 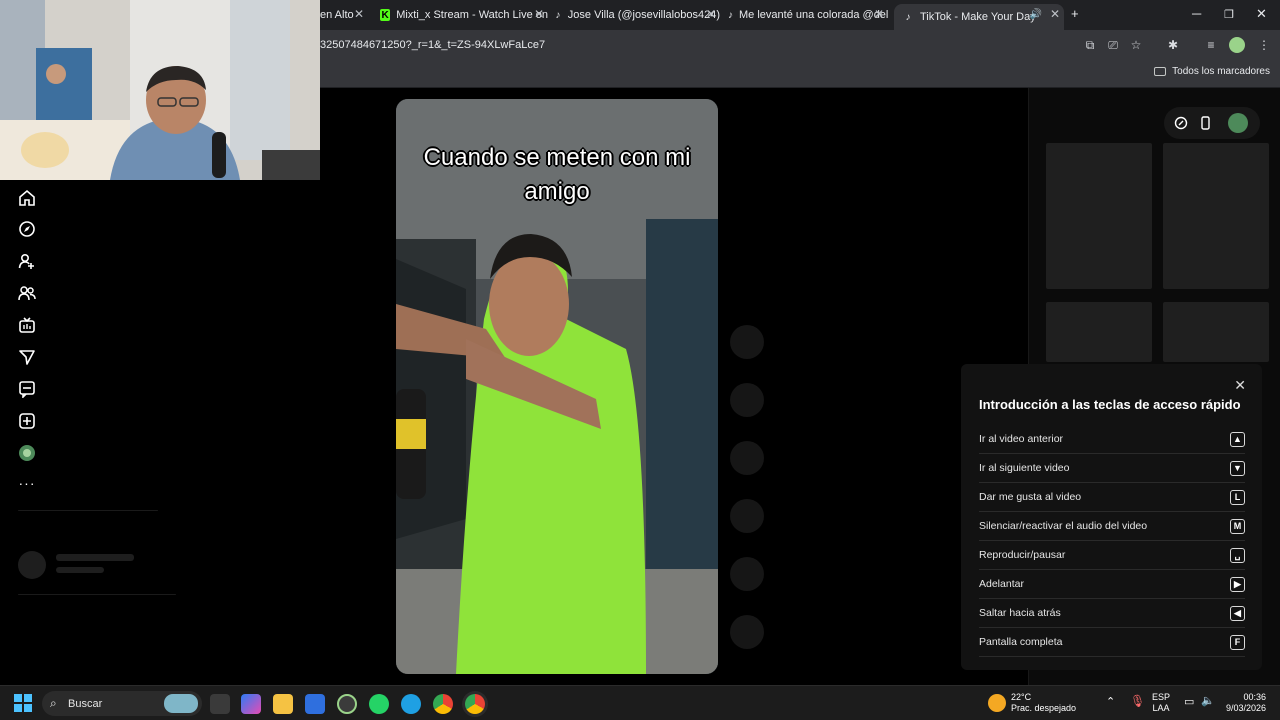 I want to click on inbox-icon, so click(x=27, y=389).